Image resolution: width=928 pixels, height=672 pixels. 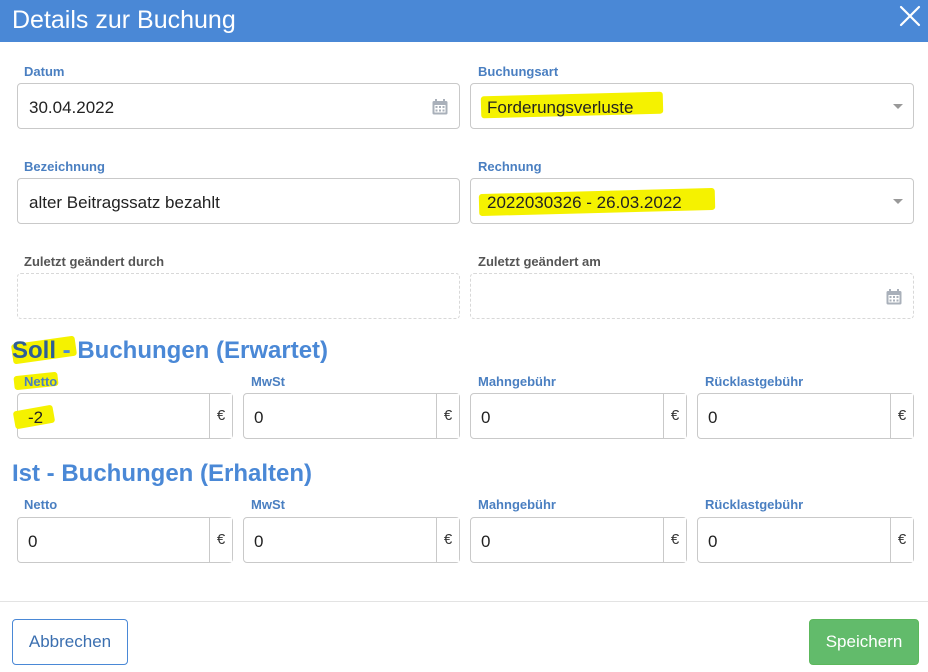 I want to click on soll-section-title: Soll - Buchungen (Erwartet), so click(x=170, y=351).